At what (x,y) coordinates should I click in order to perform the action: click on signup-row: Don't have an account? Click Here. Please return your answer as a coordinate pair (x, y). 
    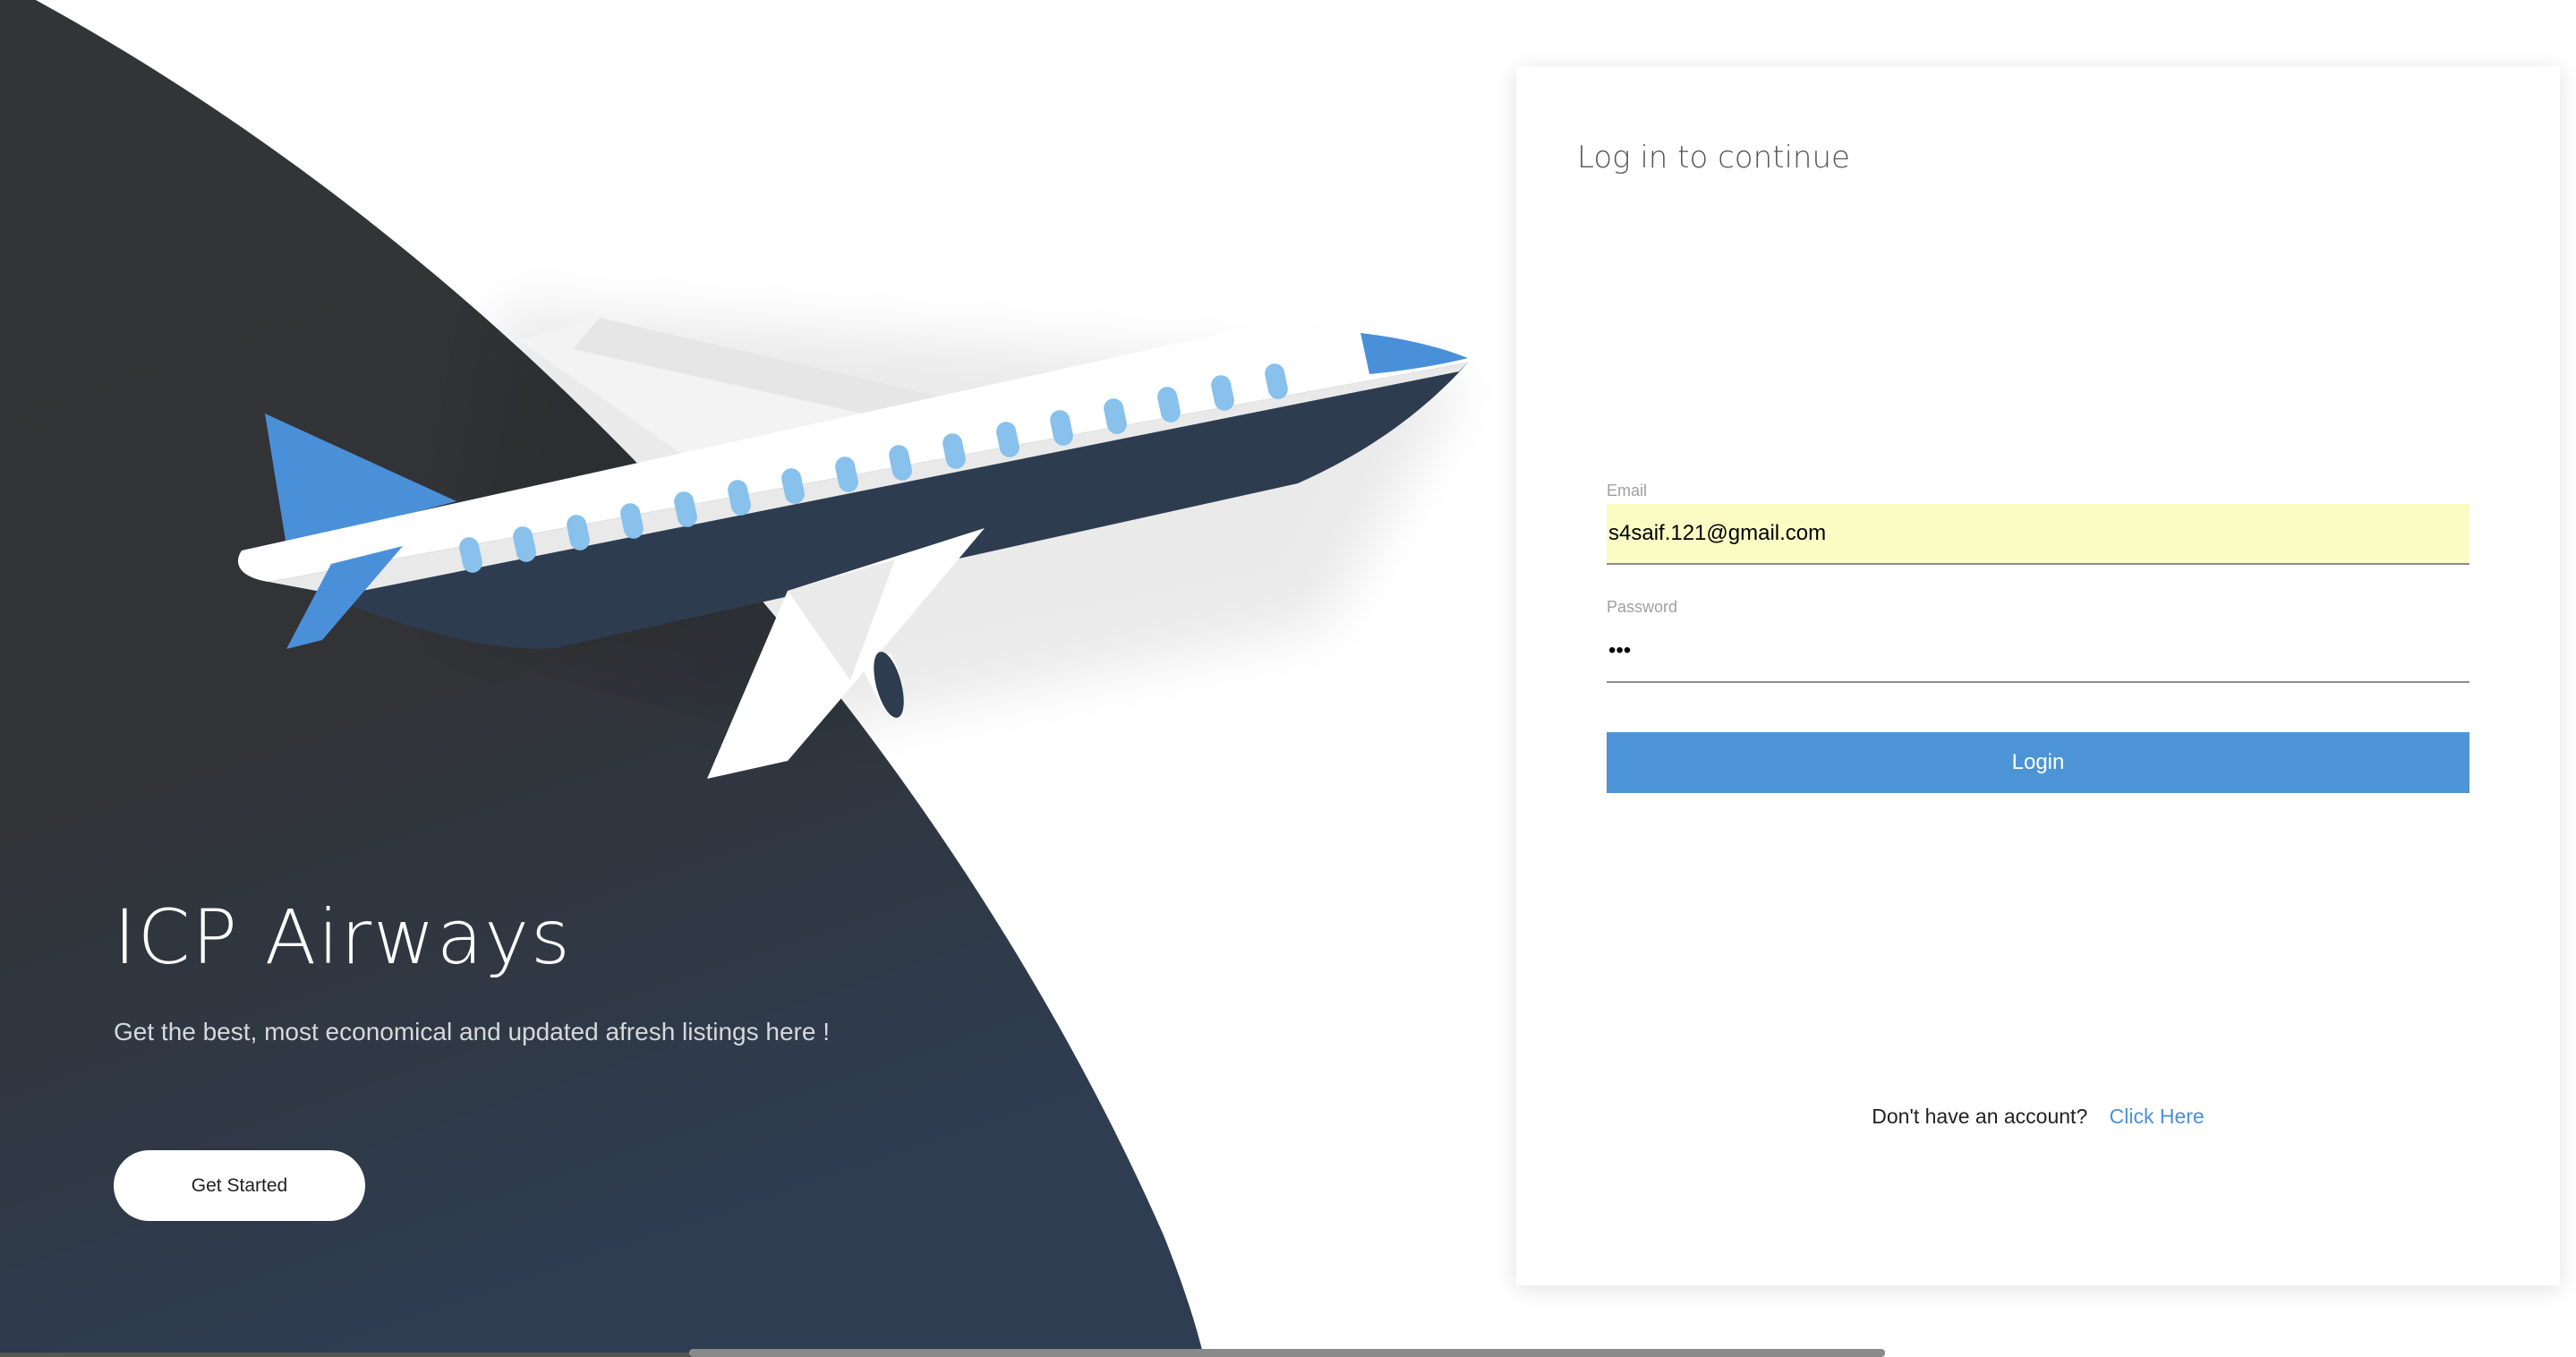
    Looking at the image, I should click on (2038, 1117).